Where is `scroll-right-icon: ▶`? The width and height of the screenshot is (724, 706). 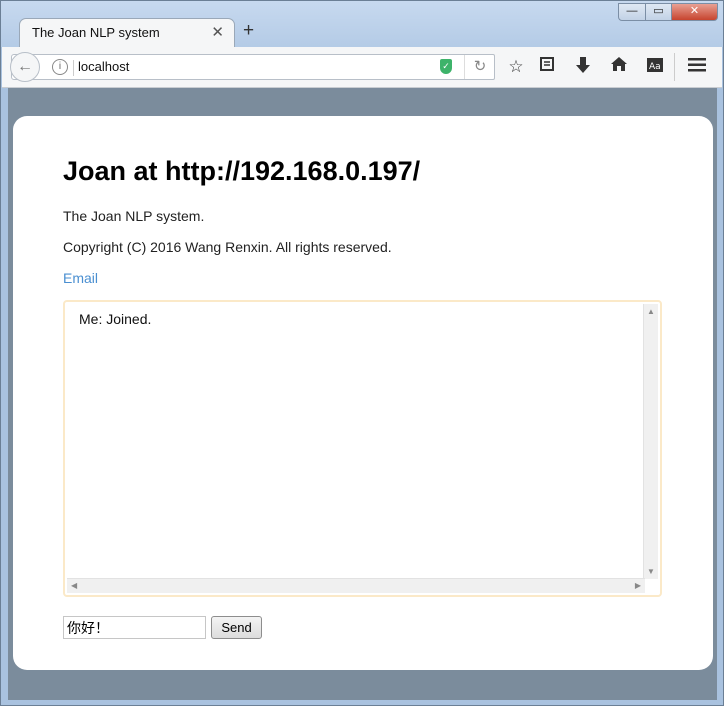
scroll-right-icon: ▶ is located at coordinates (638, 585).